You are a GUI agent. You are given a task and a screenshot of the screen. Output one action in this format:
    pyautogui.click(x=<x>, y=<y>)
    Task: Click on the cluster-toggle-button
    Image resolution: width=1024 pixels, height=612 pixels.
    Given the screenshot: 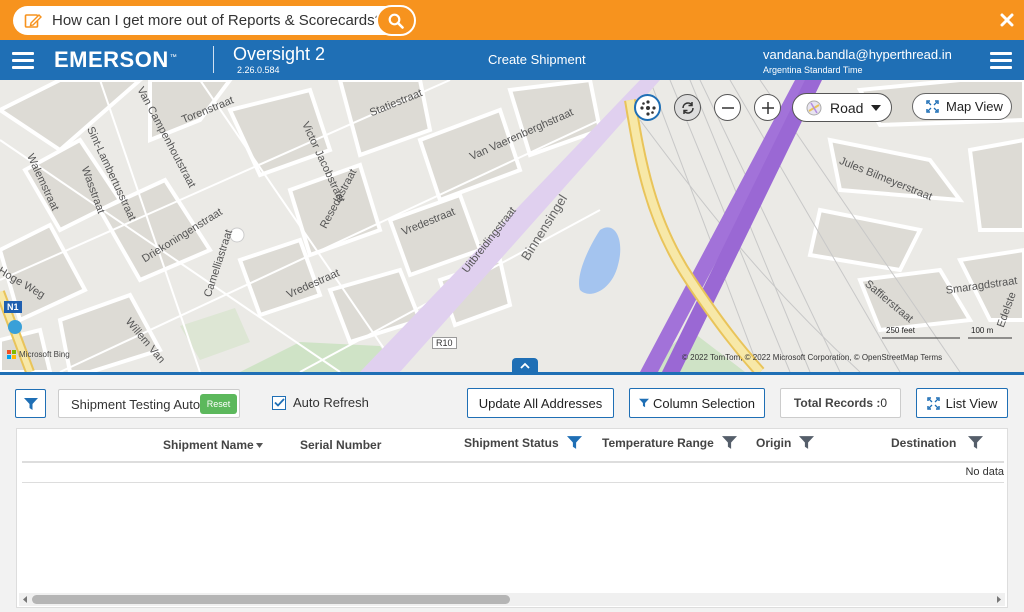 What is the action you would take?
    pyautogui.click(x=647, y=107)
    